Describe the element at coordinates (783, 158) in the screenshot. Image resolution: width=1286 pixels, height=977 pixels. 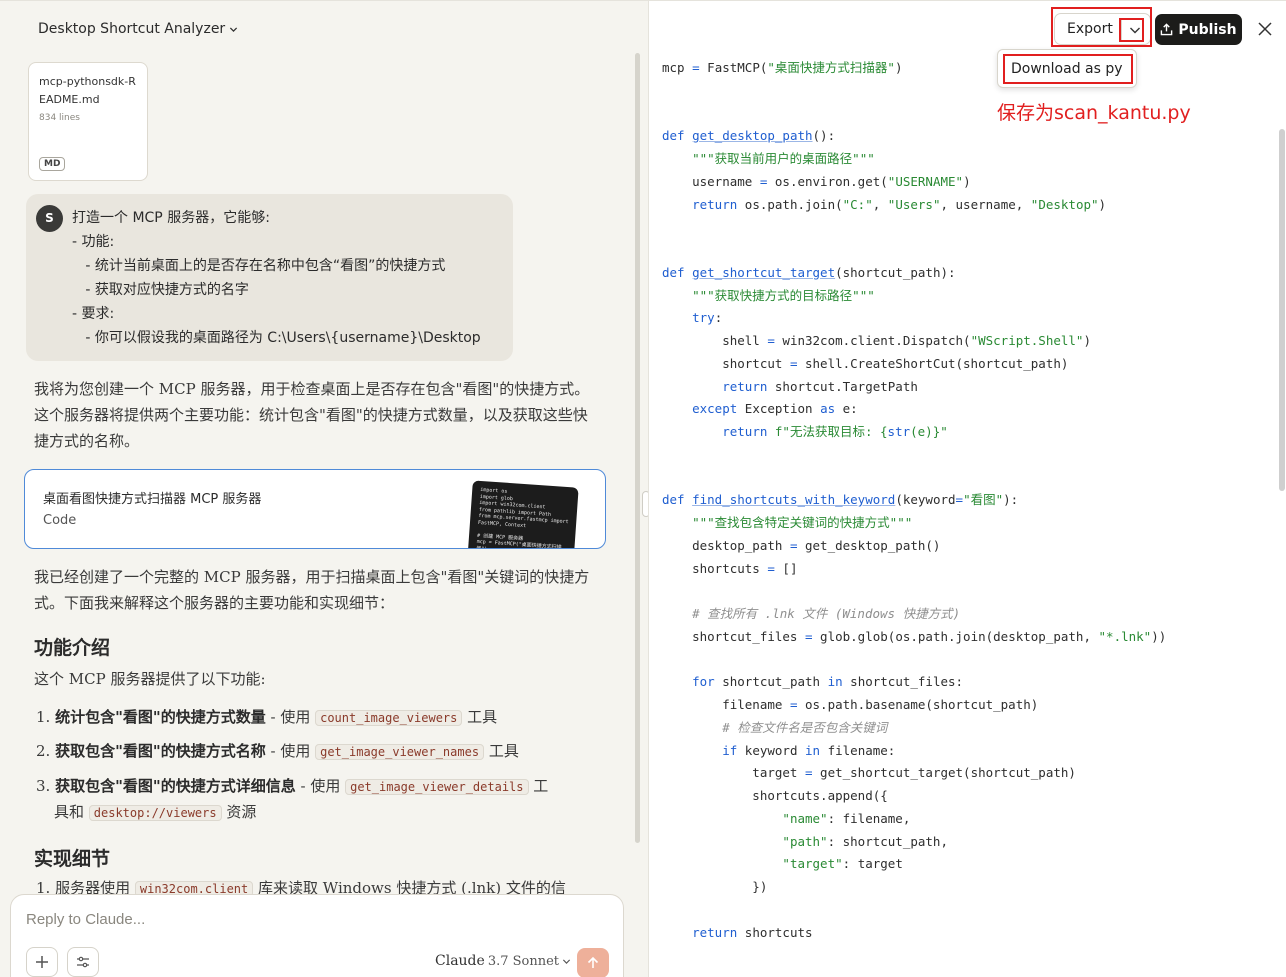
I see `code-line: """获取当前用户的桌面路径"""` at that location.